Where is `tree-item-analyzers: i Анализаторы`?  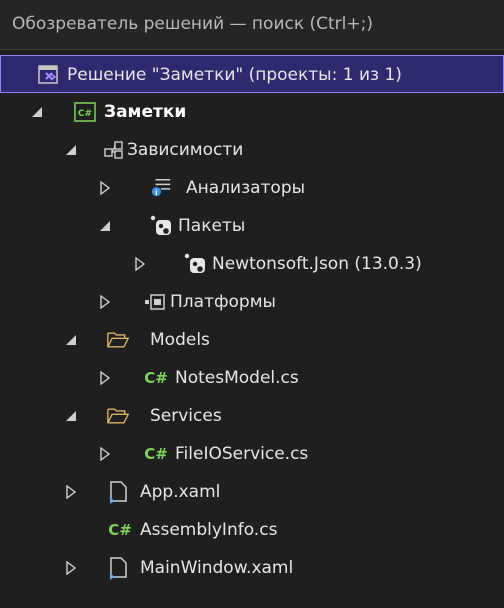 tree-item-analyzers: i Анализаторы is located at coordinates (252, 188).